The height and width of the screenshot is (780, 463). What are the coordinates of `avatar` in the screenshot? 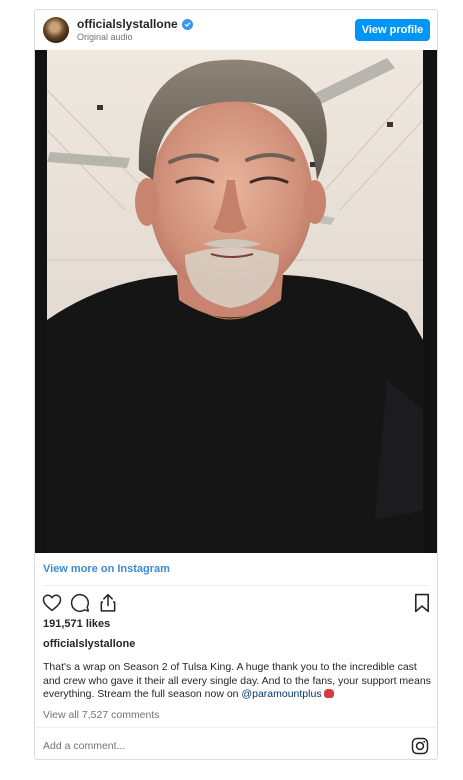 It's located at (56, 30).